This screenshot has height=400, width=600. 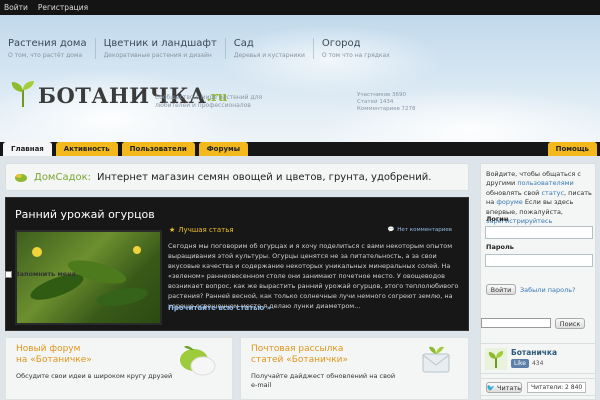 I want to click on twitter-readers-count: Читатели: 2 840, so click(x=557, y=387).